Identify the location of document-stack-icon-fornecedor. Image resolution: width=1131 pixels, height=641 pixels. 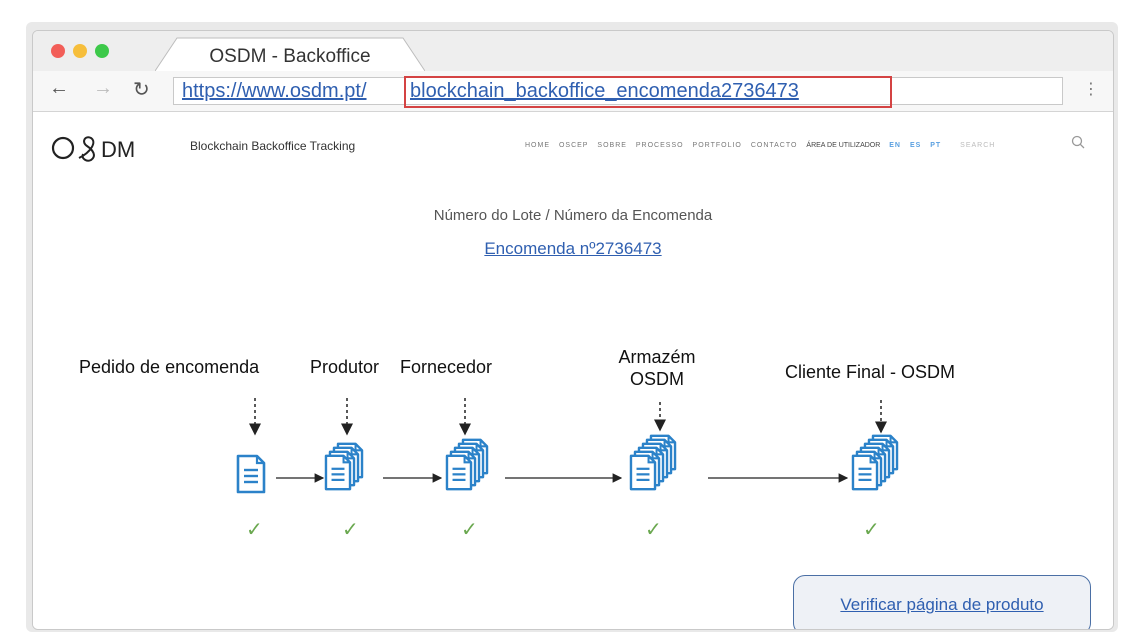
(467, 464).